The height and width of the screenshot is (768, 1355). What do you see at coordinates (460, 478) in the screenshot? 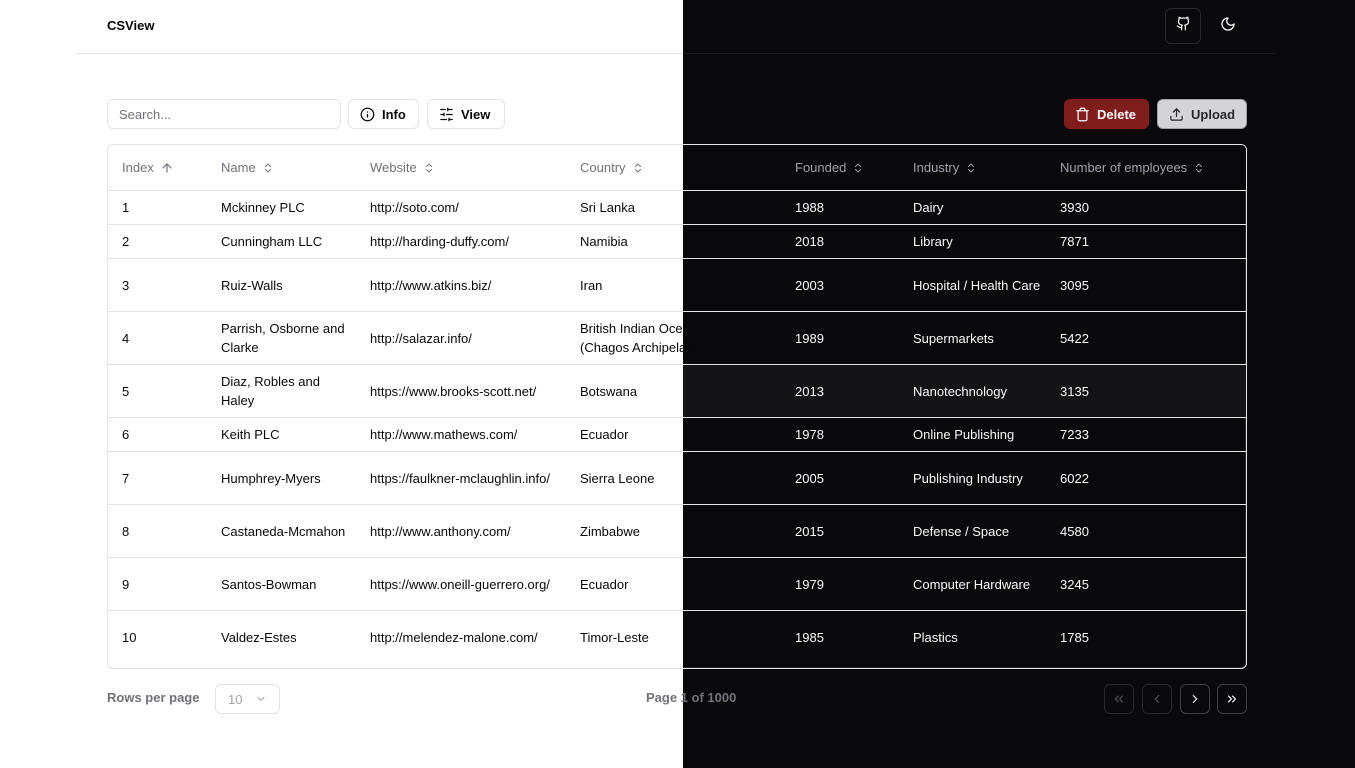
I see `table-cell: https://faulkner-mclaughlin.info/` at bounding box center [460, 478].